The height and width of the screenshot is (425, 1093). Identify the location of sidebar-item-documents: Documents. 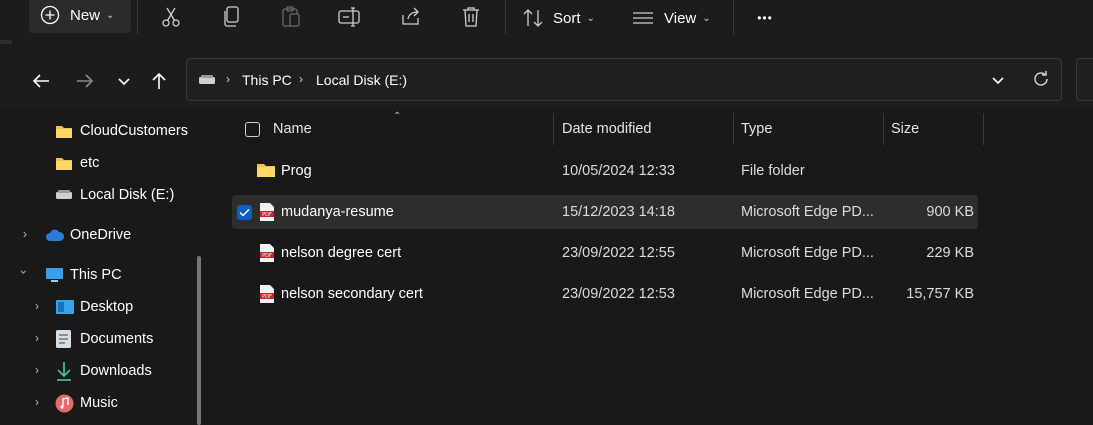
(104, 339).